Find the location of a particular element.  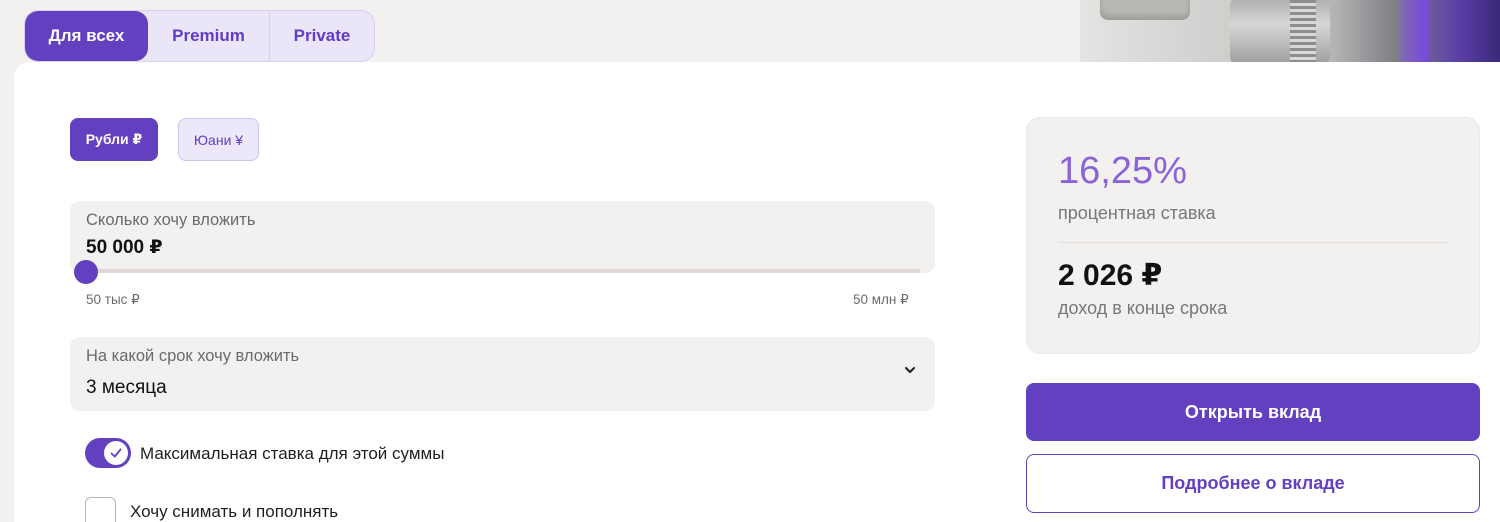

check-icon is located at coordinates (116, 453).